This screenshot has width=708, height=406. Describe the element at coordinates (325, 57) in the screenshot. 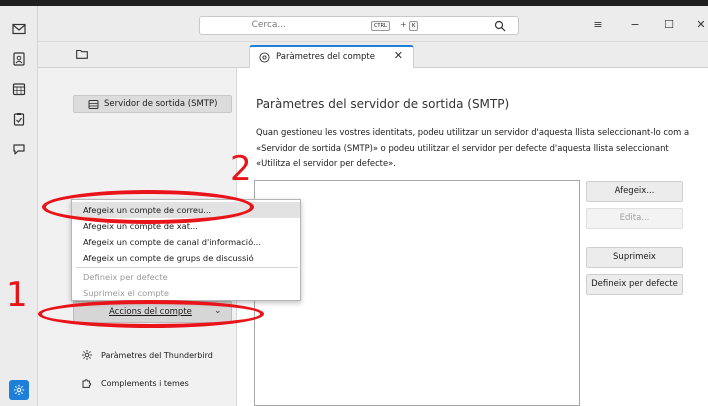

I see `tab-label: Paràmetres del compte` at that location.